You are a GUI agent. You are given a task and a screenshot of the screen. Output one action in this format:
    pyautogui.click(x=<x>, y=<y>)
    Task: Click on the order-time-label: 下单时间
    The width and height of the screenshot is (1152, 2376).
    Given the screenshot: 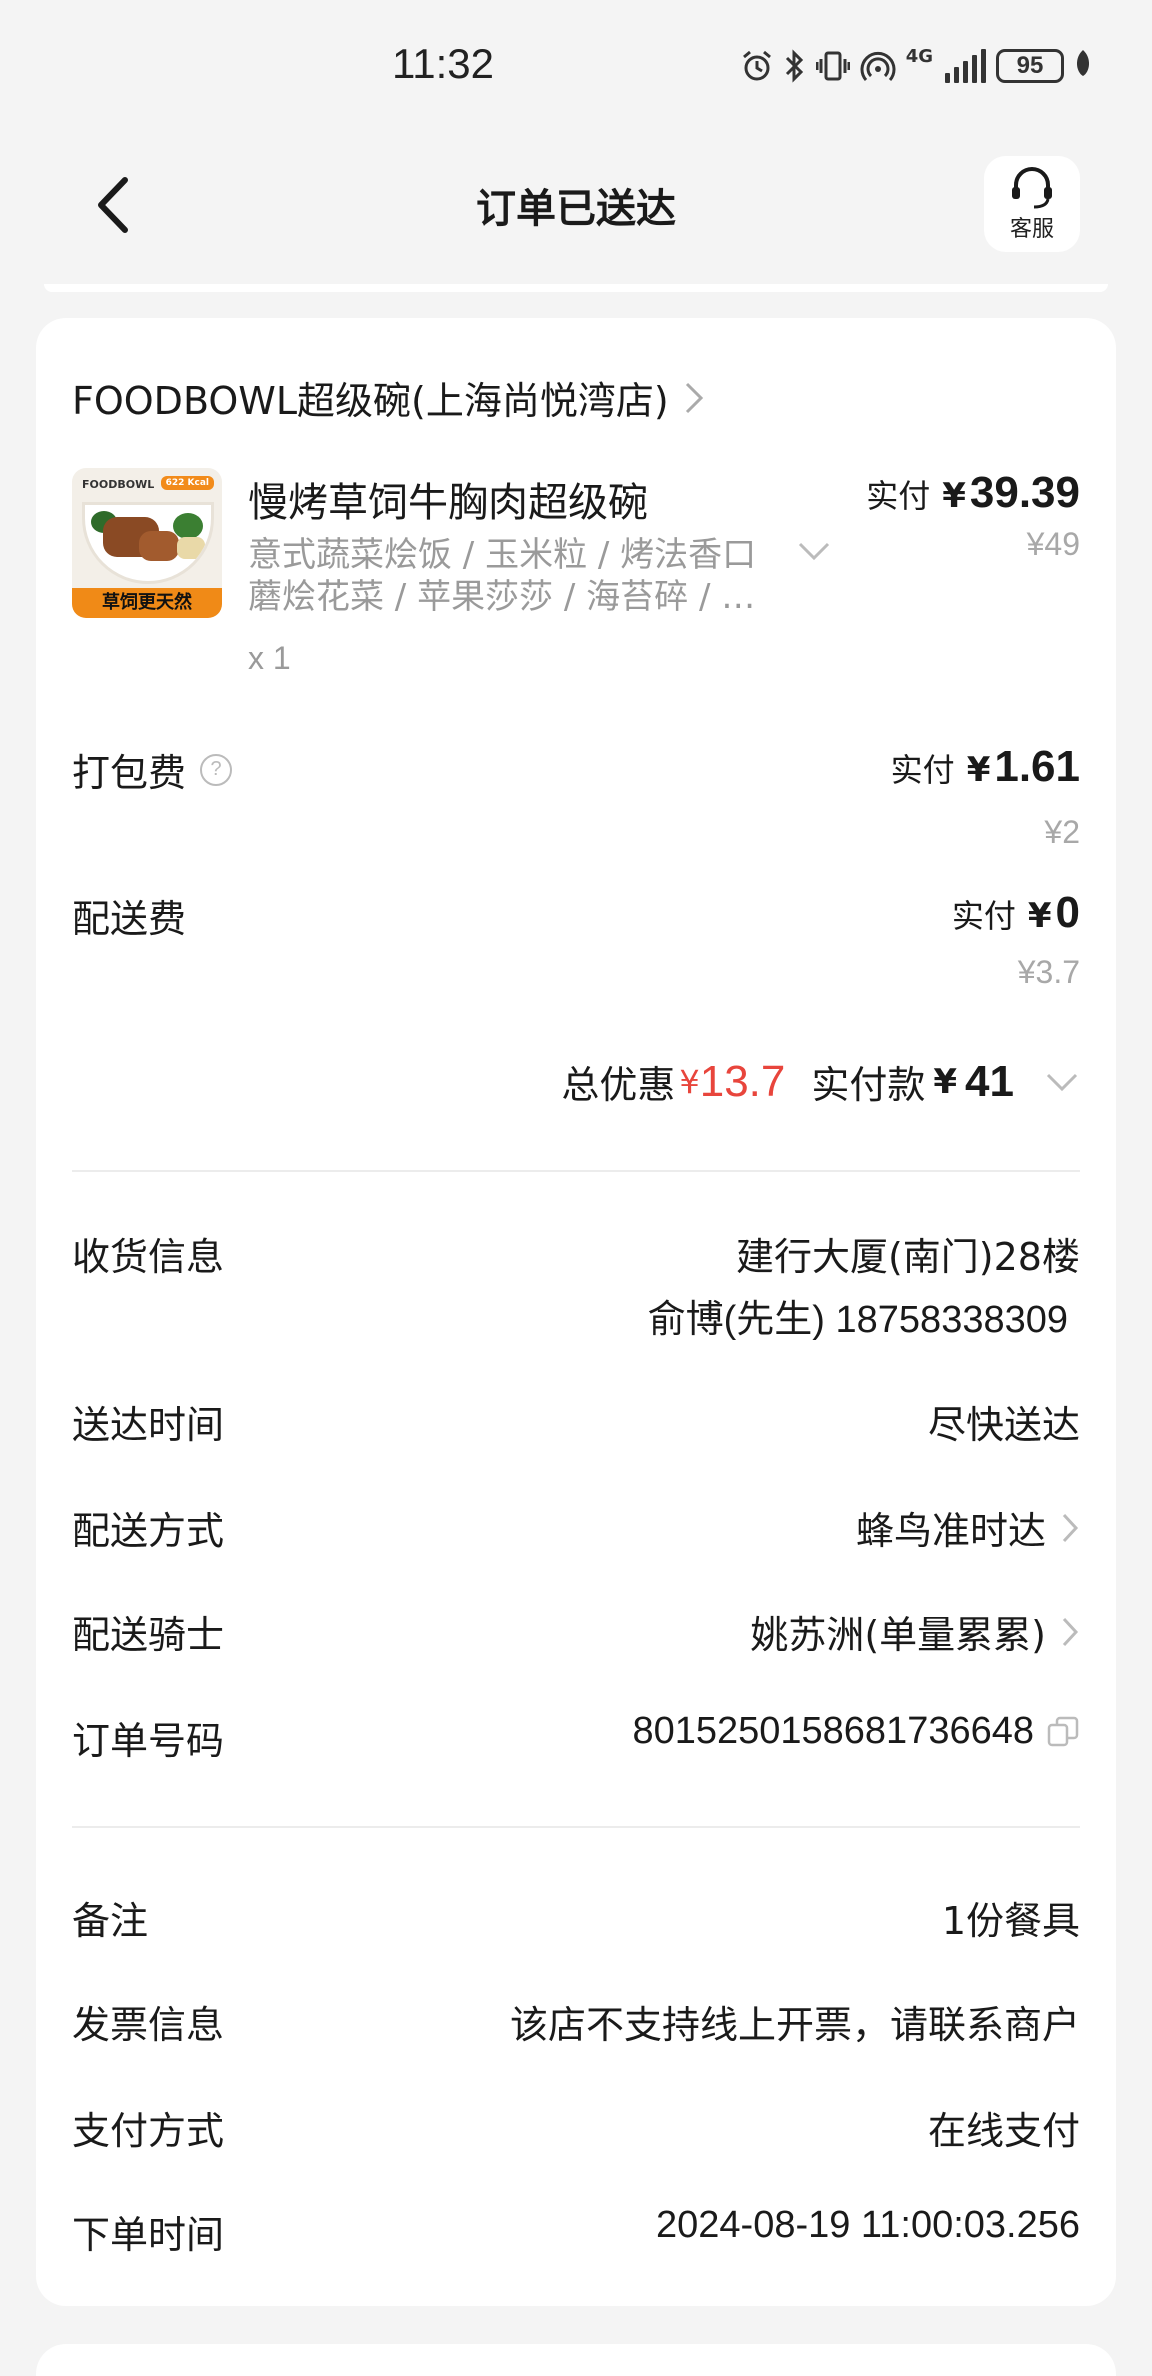 What is the action you would take?
    pyautogui.click(x=148, y=2235)
    